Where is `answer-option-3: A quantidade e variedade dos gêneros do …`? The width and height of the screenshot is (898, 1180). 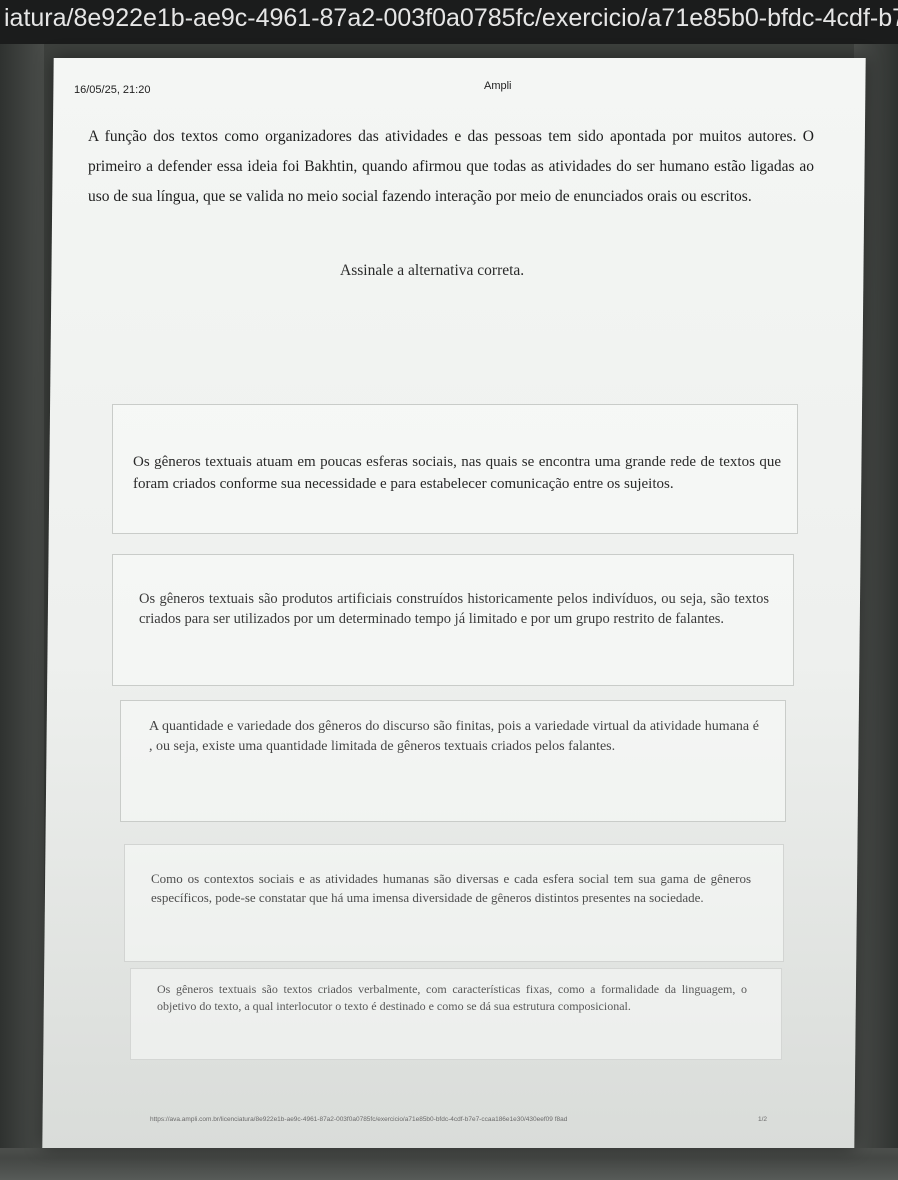
answer-option-3: A quantidade e variedade dos gêneros do … is located at coordinates (453, 761).